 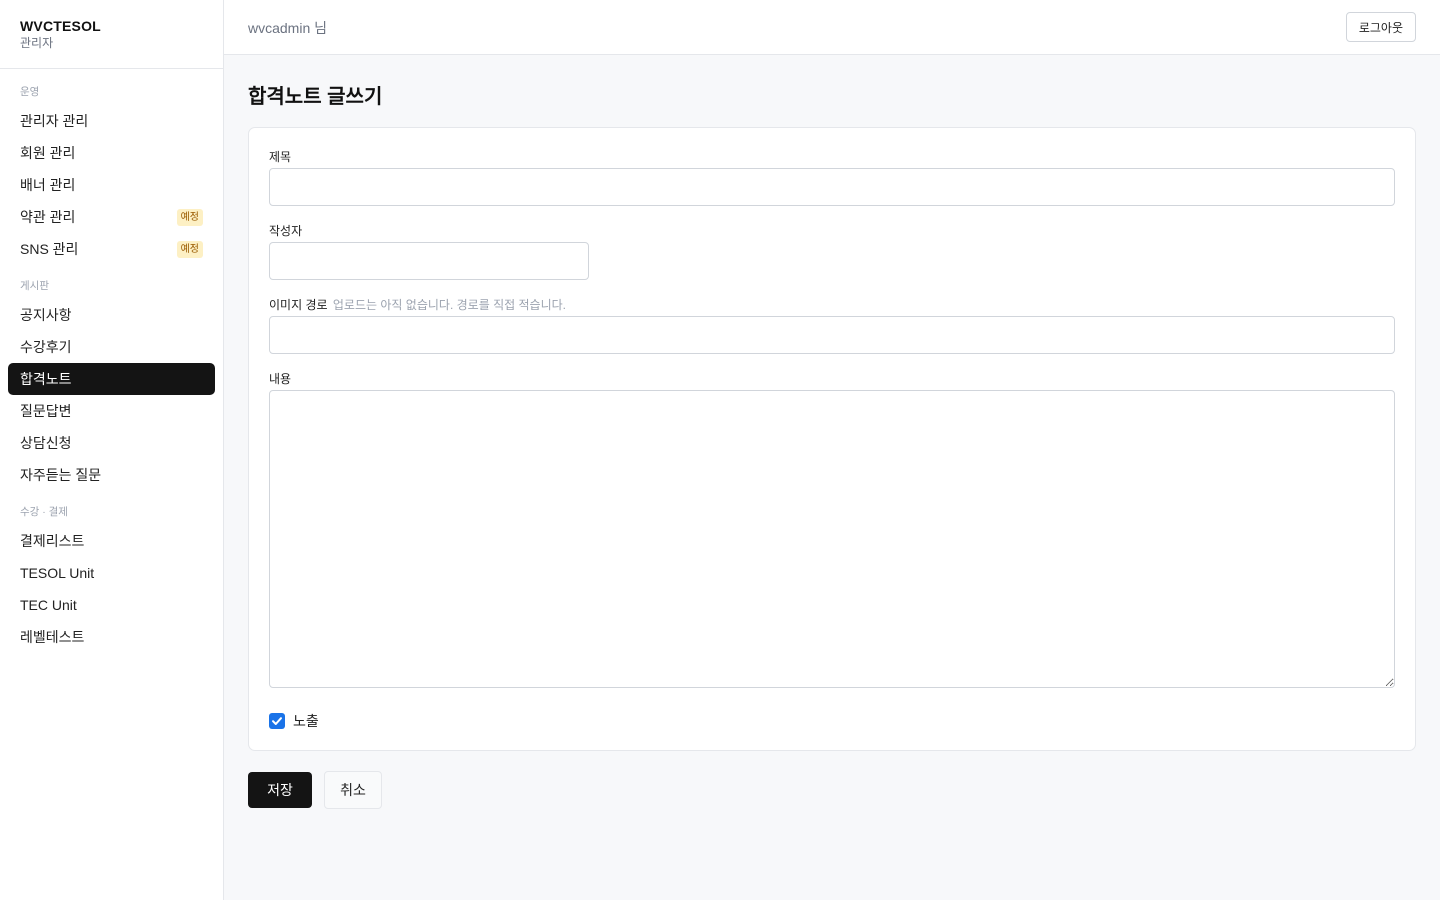 I want to click on top-bar: wvcadmin 님 로그아웃, so click(x=832, y=27).